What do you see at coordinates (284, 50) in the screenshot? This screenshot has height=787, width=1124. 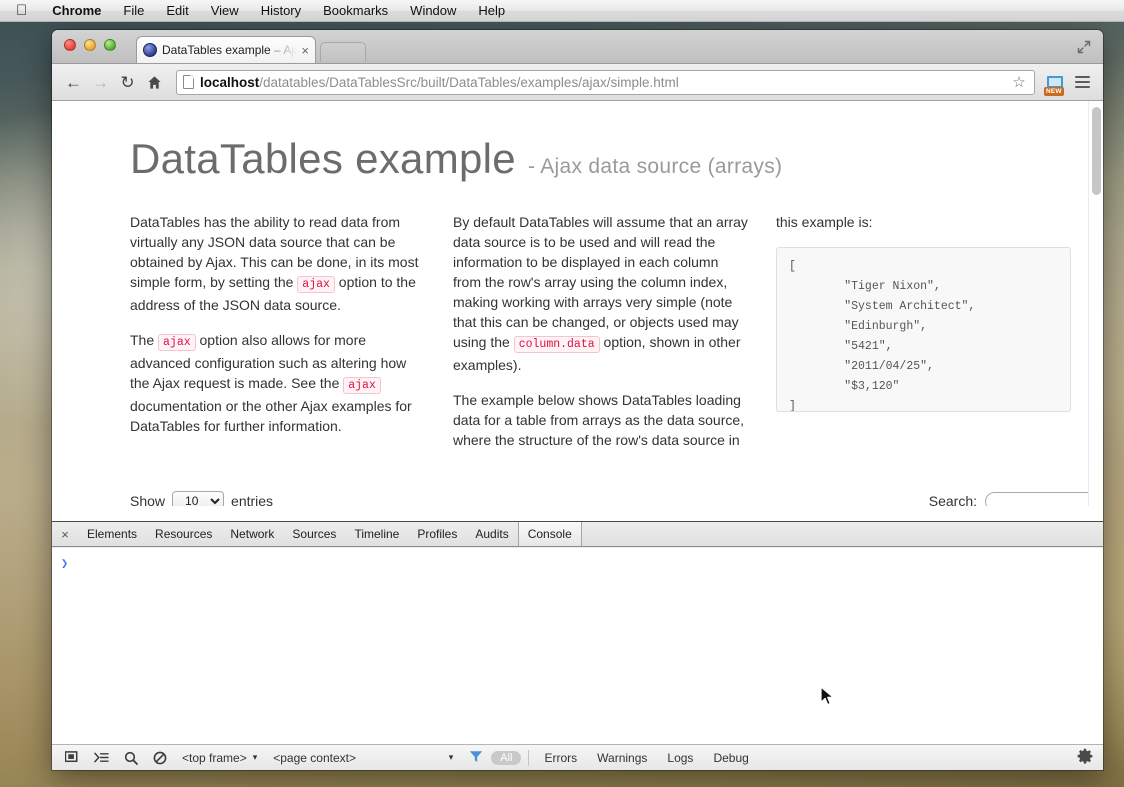 I see `tab-title-suffix: – Aja` at bounding box center [284, 50].